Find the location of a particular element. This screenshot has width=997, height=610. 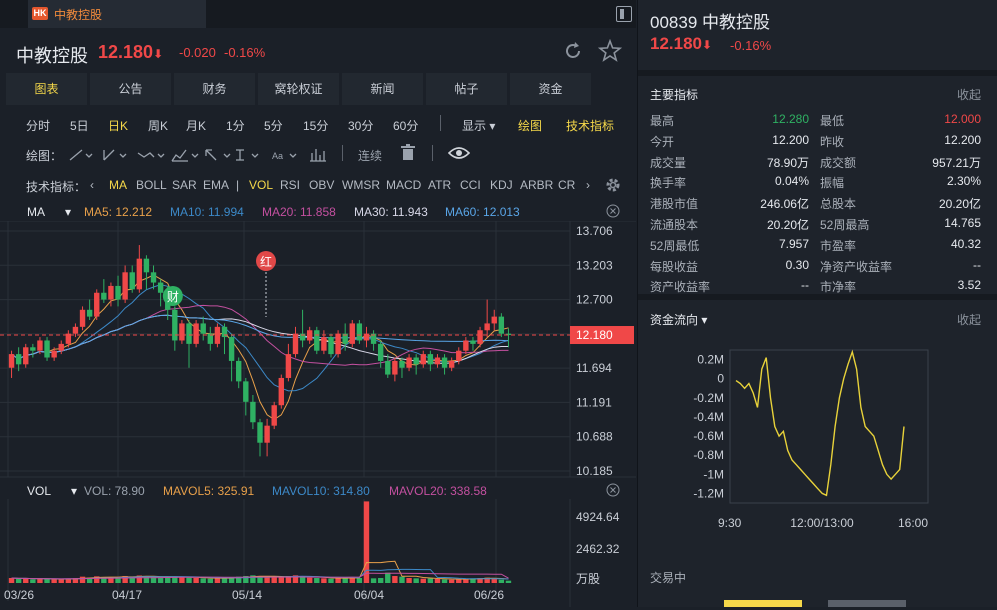

indicator-arbr: ARBR is located at coordinates (536, 185).